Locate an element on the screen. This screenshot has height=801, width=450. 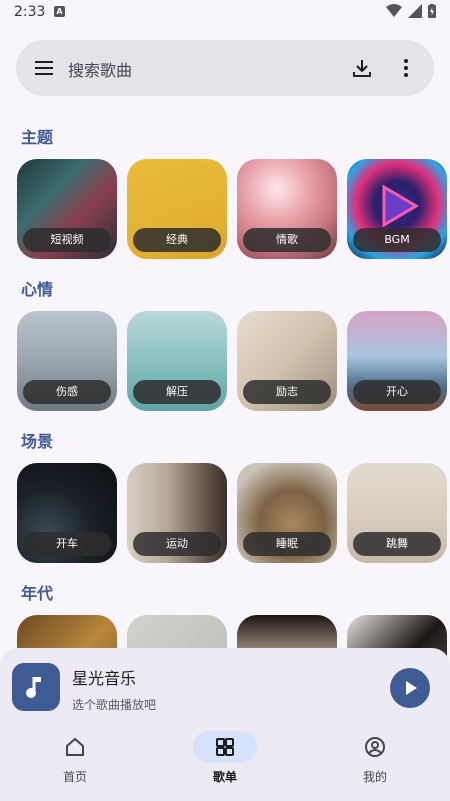
bottom-nav: 首页 歌单 我的 is located at coordinates (225, 763).